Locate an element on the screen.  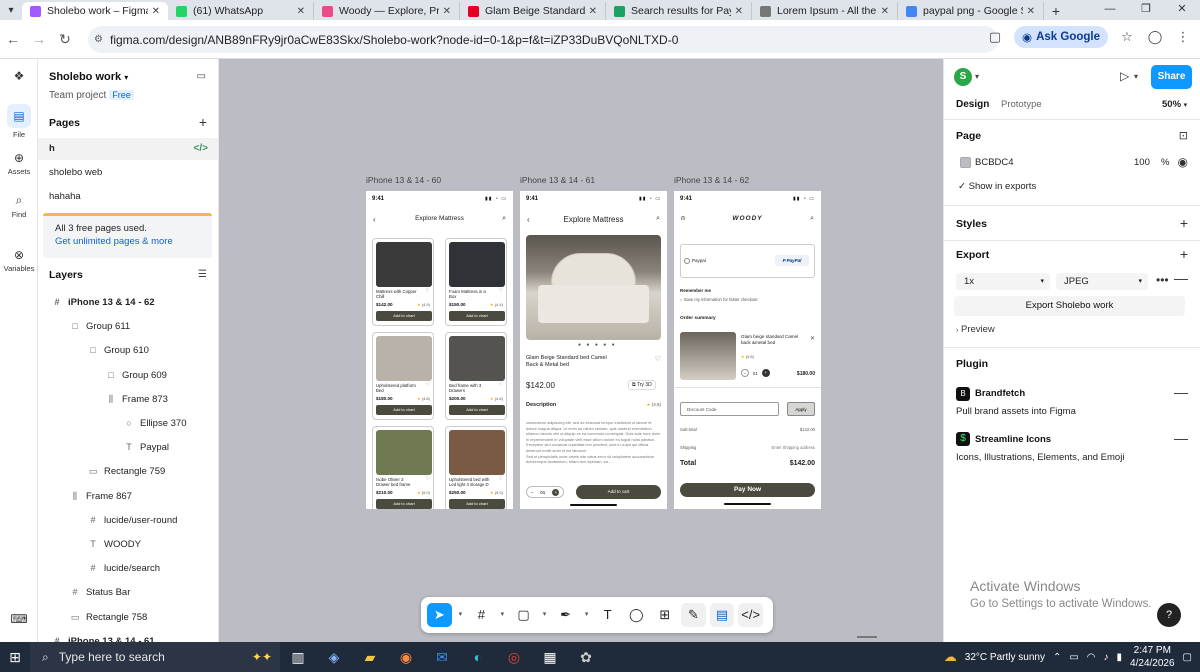
ask-google-button: ◉ Ask Google is located at coordinates (1061, 37).